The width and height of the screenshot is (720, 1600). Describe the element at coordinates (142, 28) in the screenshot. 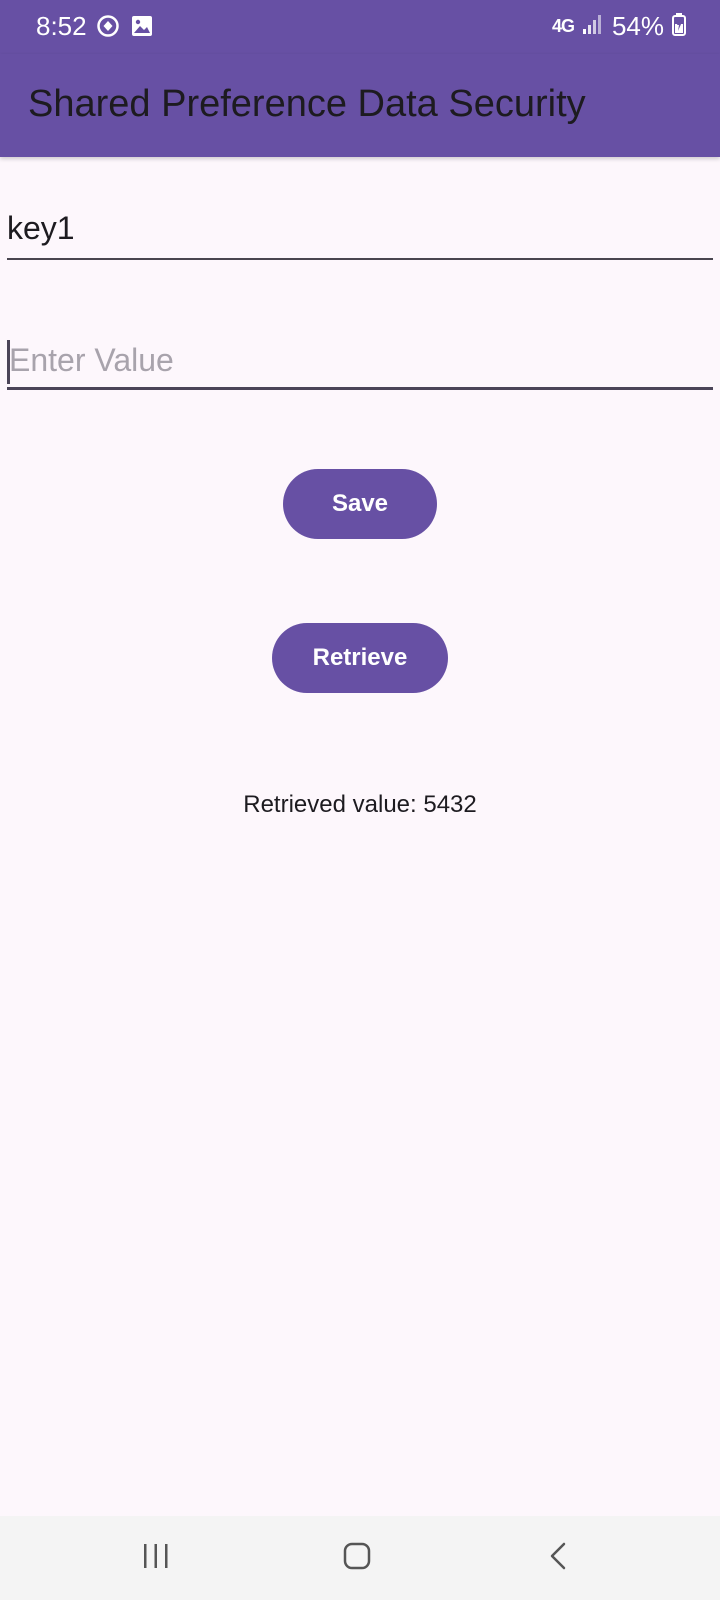

I see `image-icon` at that location.